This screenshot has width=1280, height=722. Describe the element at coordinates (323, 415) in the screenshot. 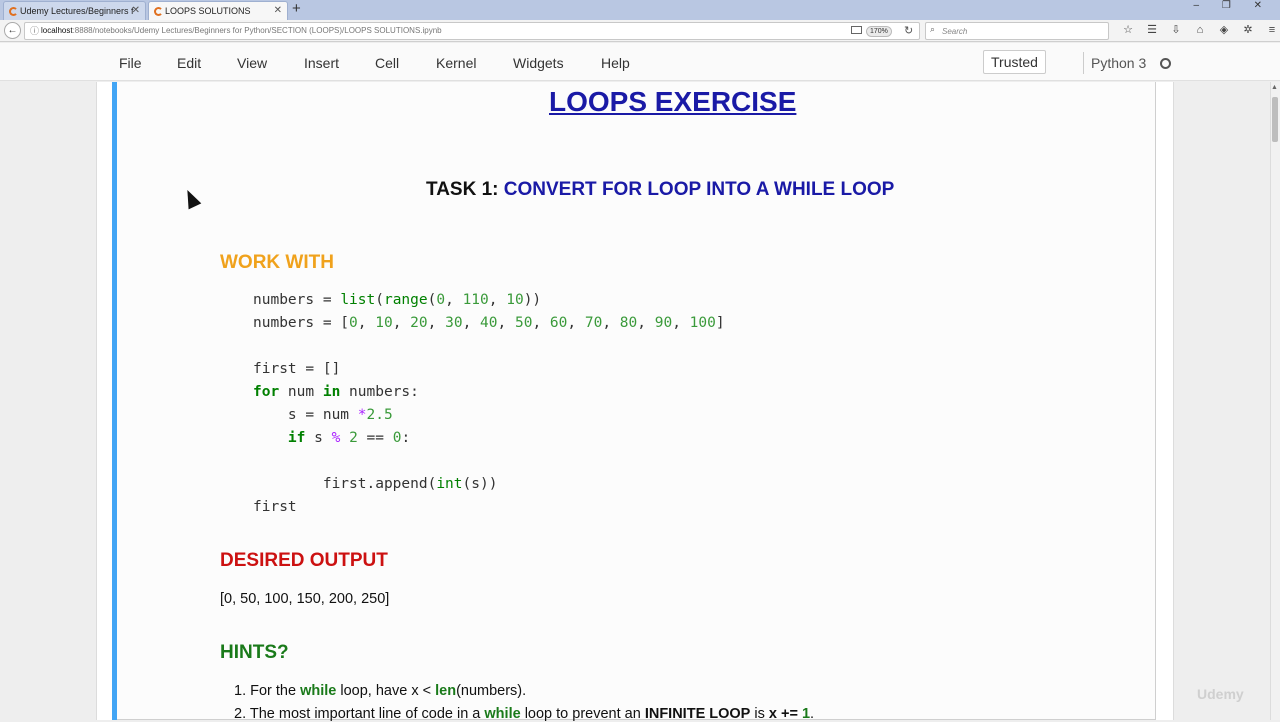

I see `code-line: s = num *2.5` at that location.